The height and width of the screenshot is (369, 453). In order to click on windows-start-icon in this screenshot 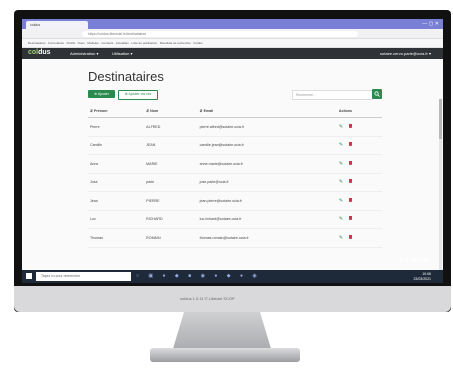, I will do `click(29, 276)`.